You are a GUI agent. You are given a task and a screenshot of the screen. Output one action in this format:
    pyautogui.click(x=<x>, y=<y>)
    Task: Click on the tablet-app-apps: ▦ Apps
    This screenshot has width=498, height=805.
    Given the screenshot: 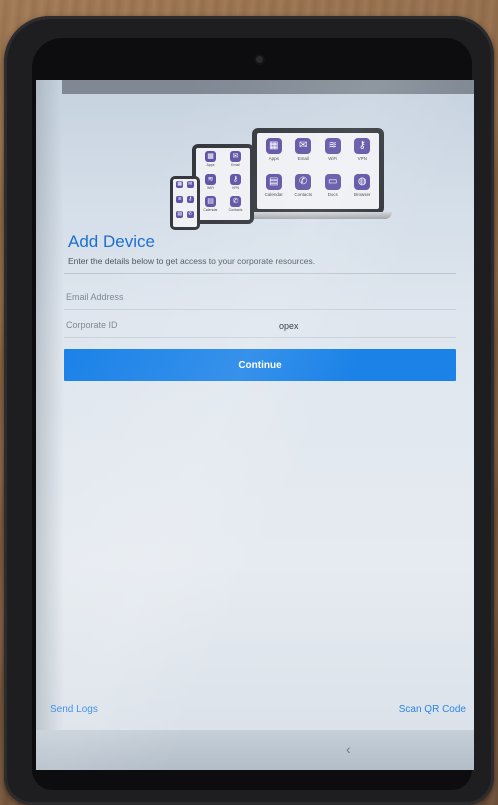 What is the action you would take?
    pyautogui.click(x=210, y=161)
    